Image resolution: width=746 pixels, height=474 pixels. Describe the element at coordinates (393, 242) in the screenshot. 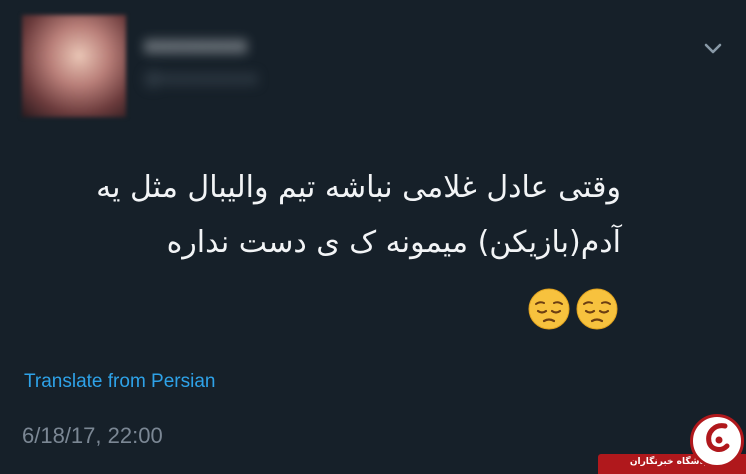

I see `tweet-text-line: آدم(بازیکن) میمونه ک ی دست نداره` at that location.